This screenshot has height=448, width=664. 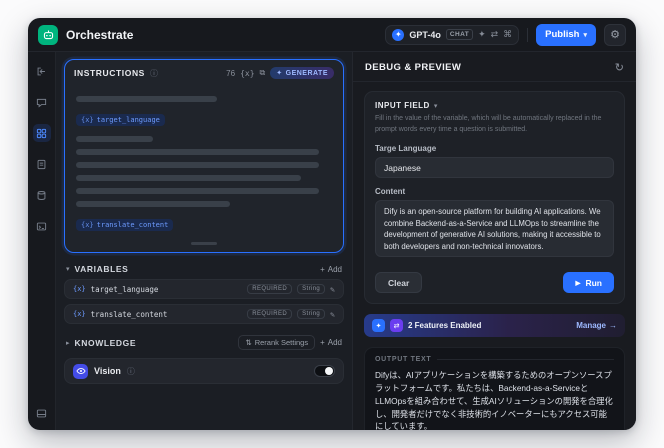 I want to click on document-icon, so click(x=41, y=164).